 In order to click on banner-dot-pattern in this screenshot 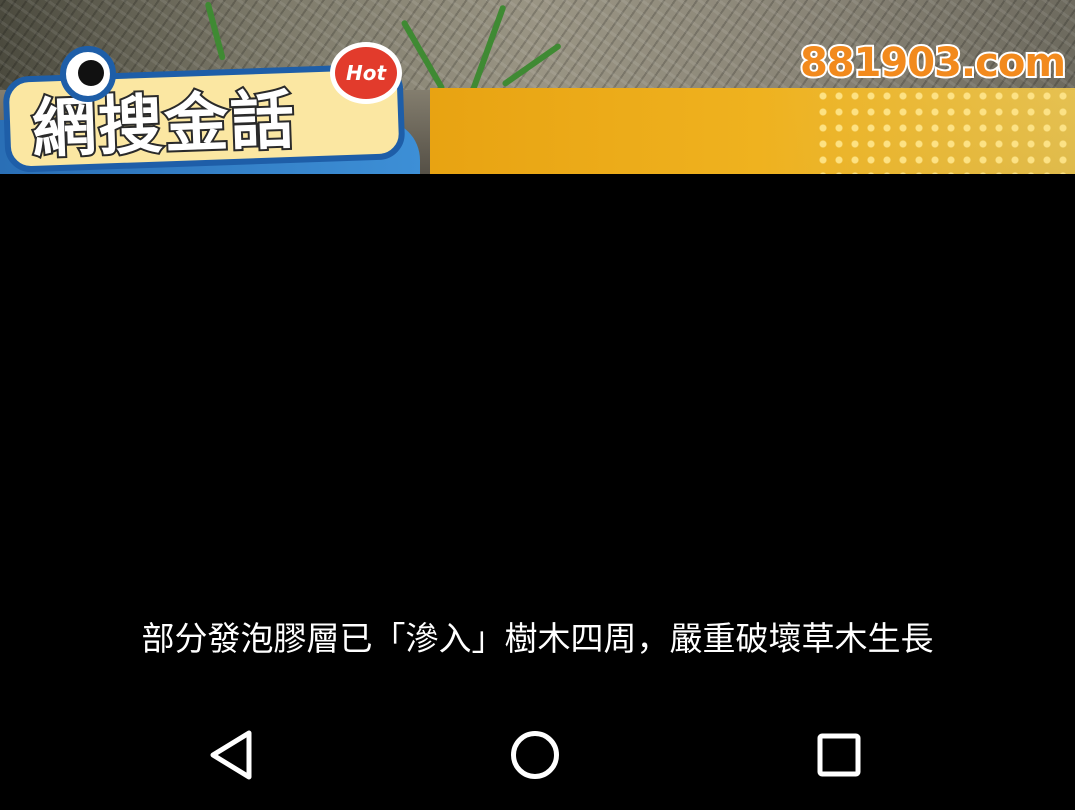, I will do `click(945, 131)`.